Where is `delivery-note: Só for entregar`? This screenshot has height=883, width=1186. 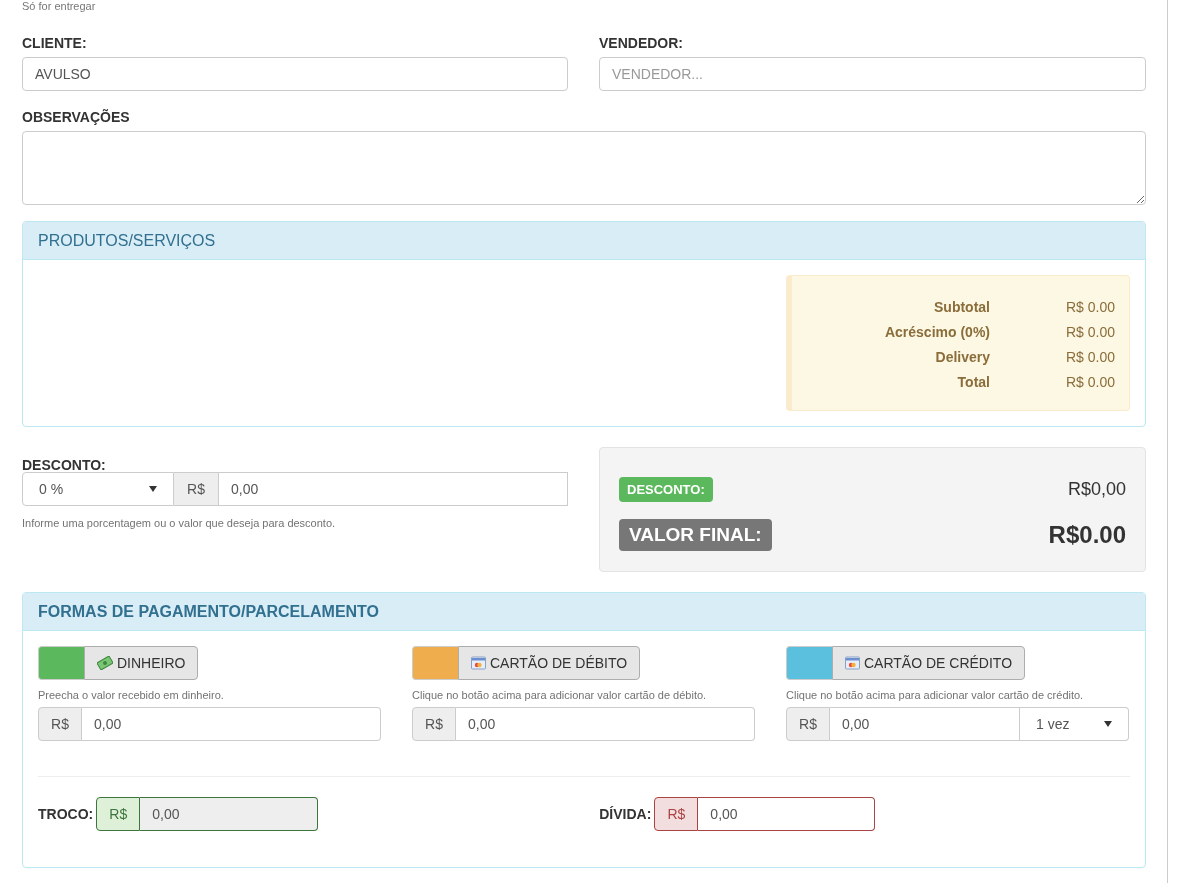 delivery-note: Só for entregar is located at coordinates (59, 6).